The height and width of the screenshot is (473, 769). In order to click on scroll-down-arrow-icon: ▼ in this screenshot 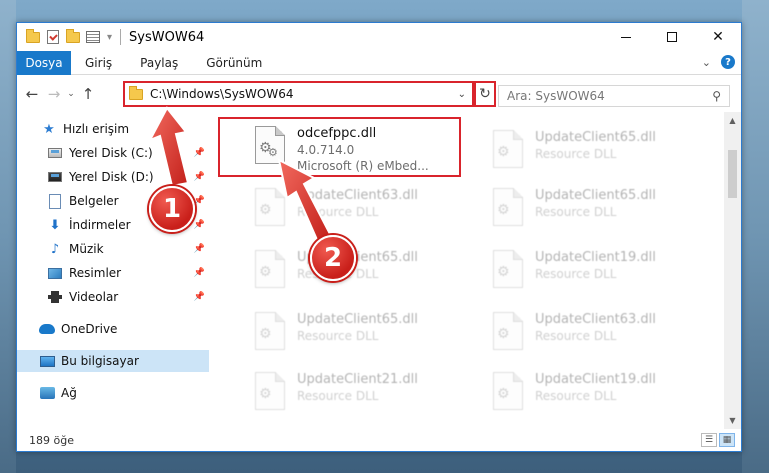, I will do `click(732, 420)`.